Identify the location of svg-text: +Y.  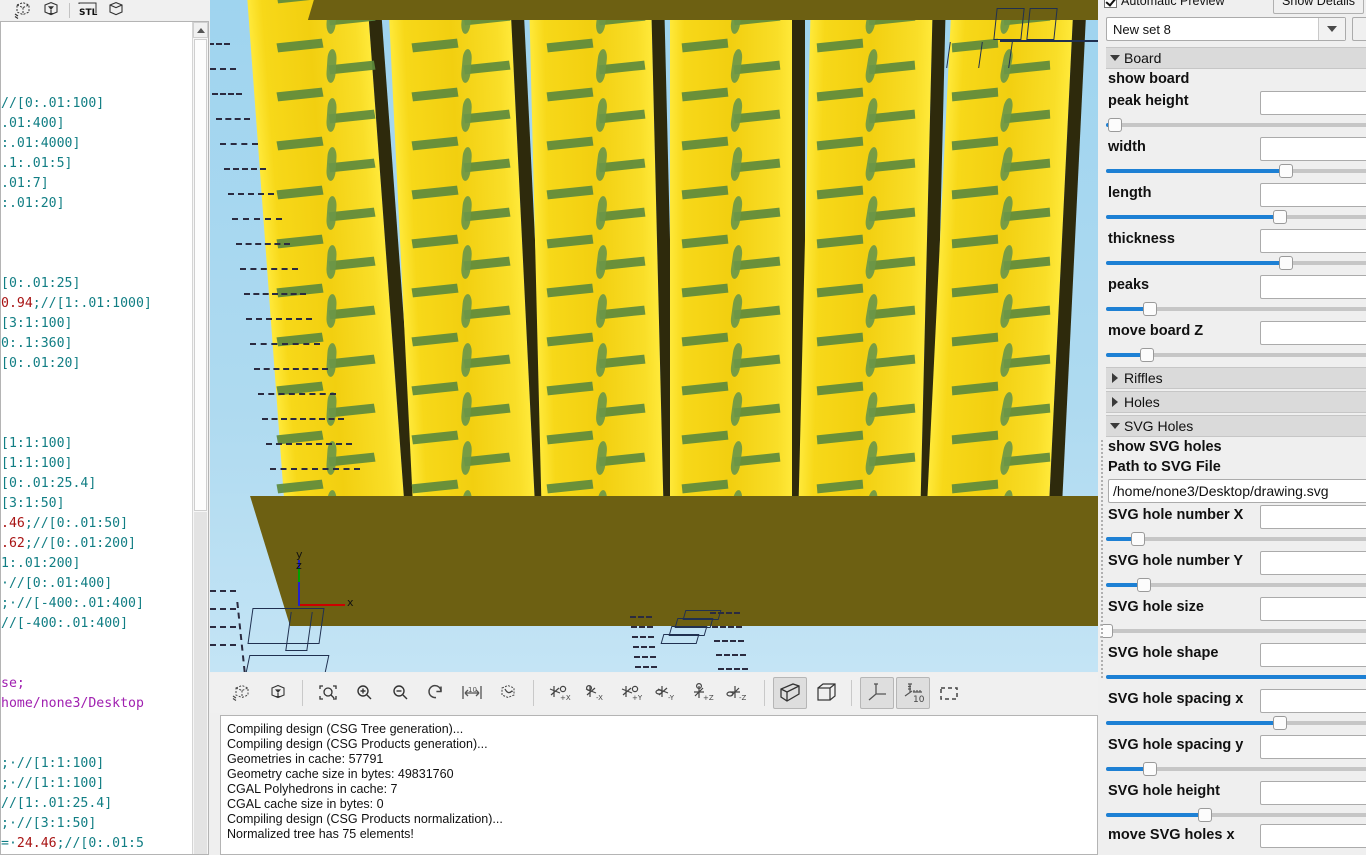
(637, 698).